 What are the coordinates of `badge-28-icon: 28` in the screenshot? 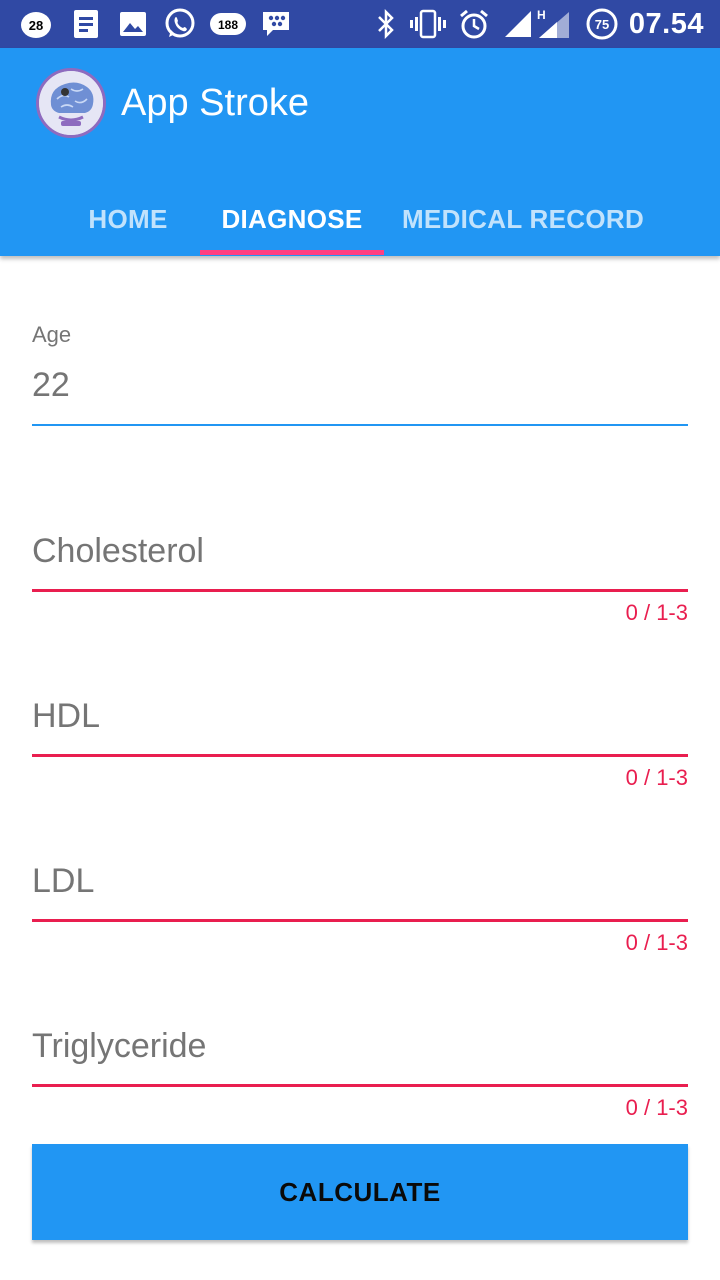 It's located at (36, 24).